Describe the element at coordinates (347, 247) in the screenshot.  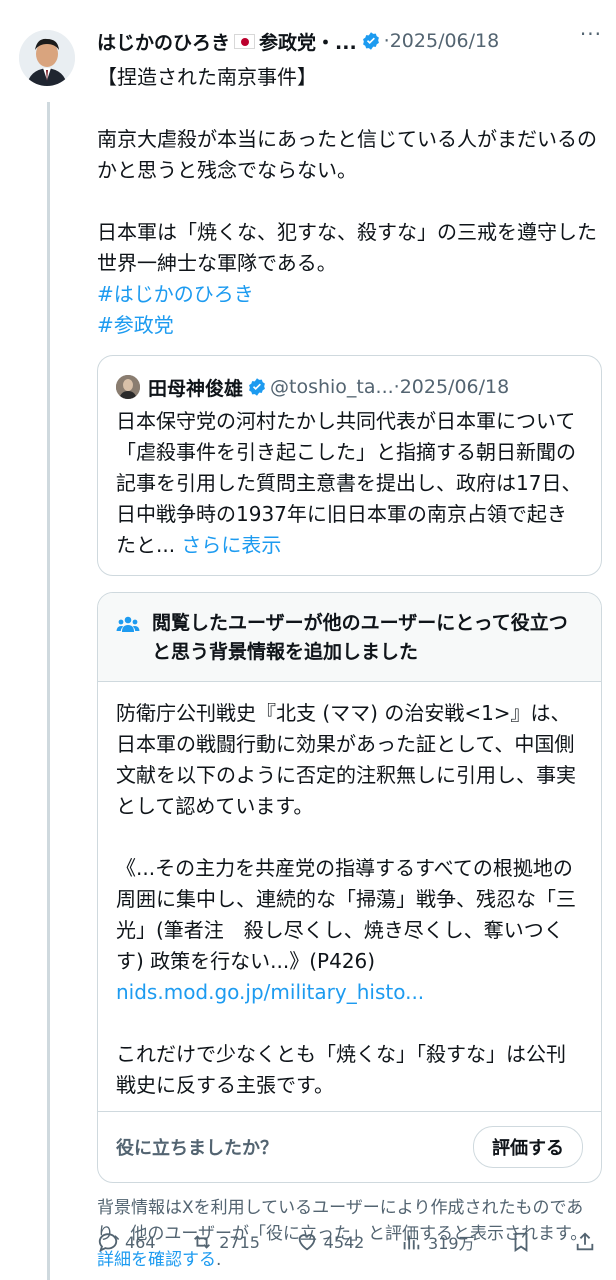
I see `post-paragraph-2: 日本軍は「焼くな、犯すな、殺すな」の三戒を遵守した世界一紳士な軍隊である。` at that location.